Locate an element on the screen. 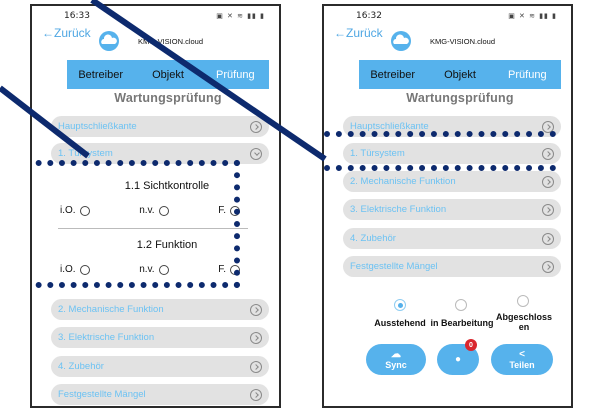 This screenshot has width=606, height=408. sync-button: ☁ Sync is located at coordinates (396, 359).